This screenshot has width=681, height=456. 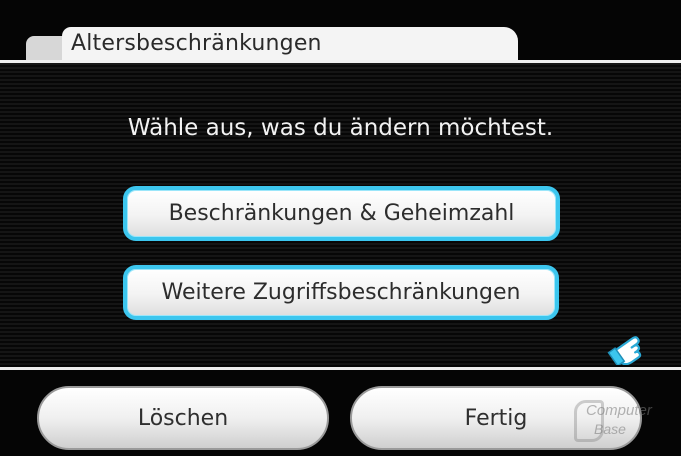 I want to click on done-button-label: Fertig, so click(x=496, y=418).